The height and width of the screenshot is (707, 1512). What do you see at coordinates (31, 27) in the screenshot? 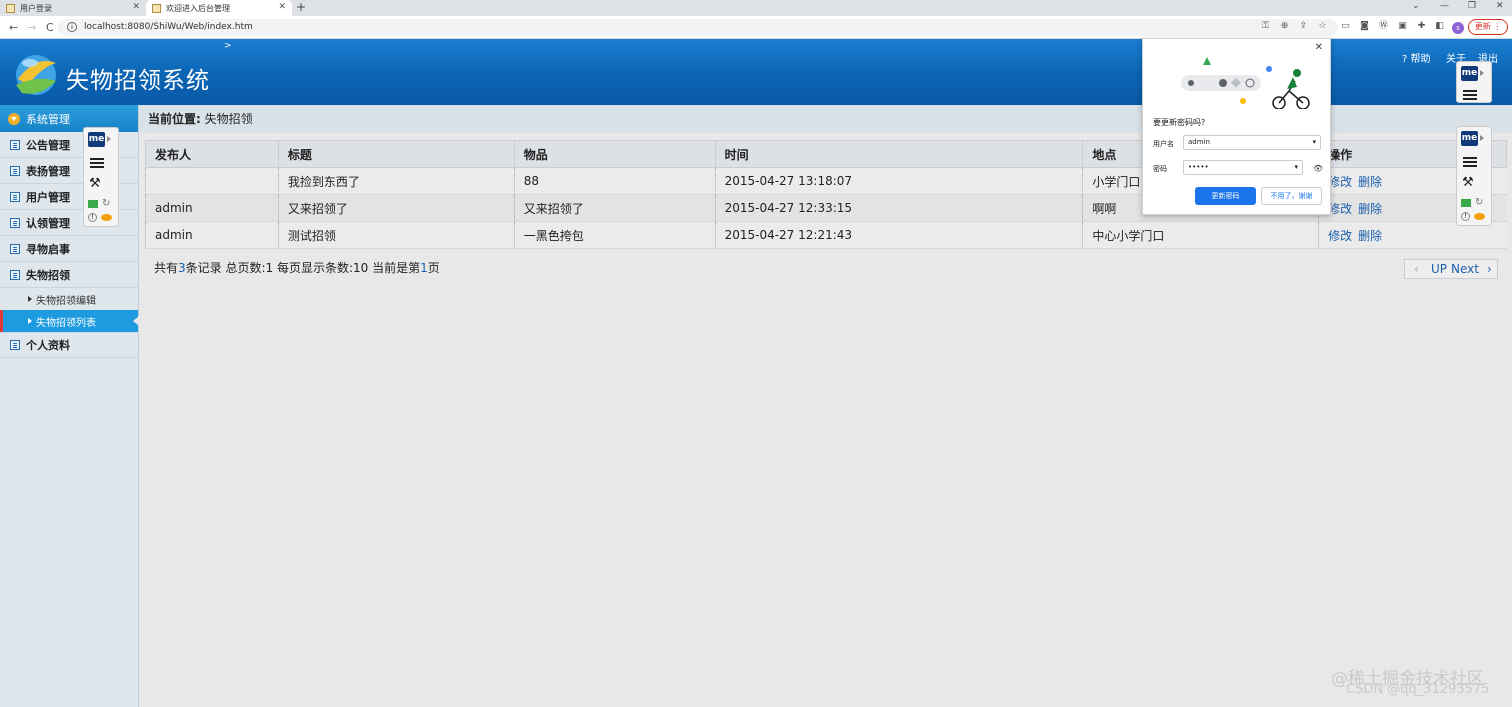
I see `forward-button: →` at bounding box center [31, 27].